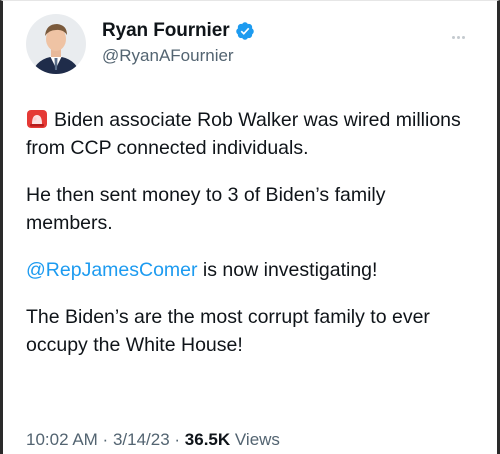 The image size is (500, 454). Describe the element at coordinates (255, 439) in the screenshot. I see `views-label: Views` at that location.